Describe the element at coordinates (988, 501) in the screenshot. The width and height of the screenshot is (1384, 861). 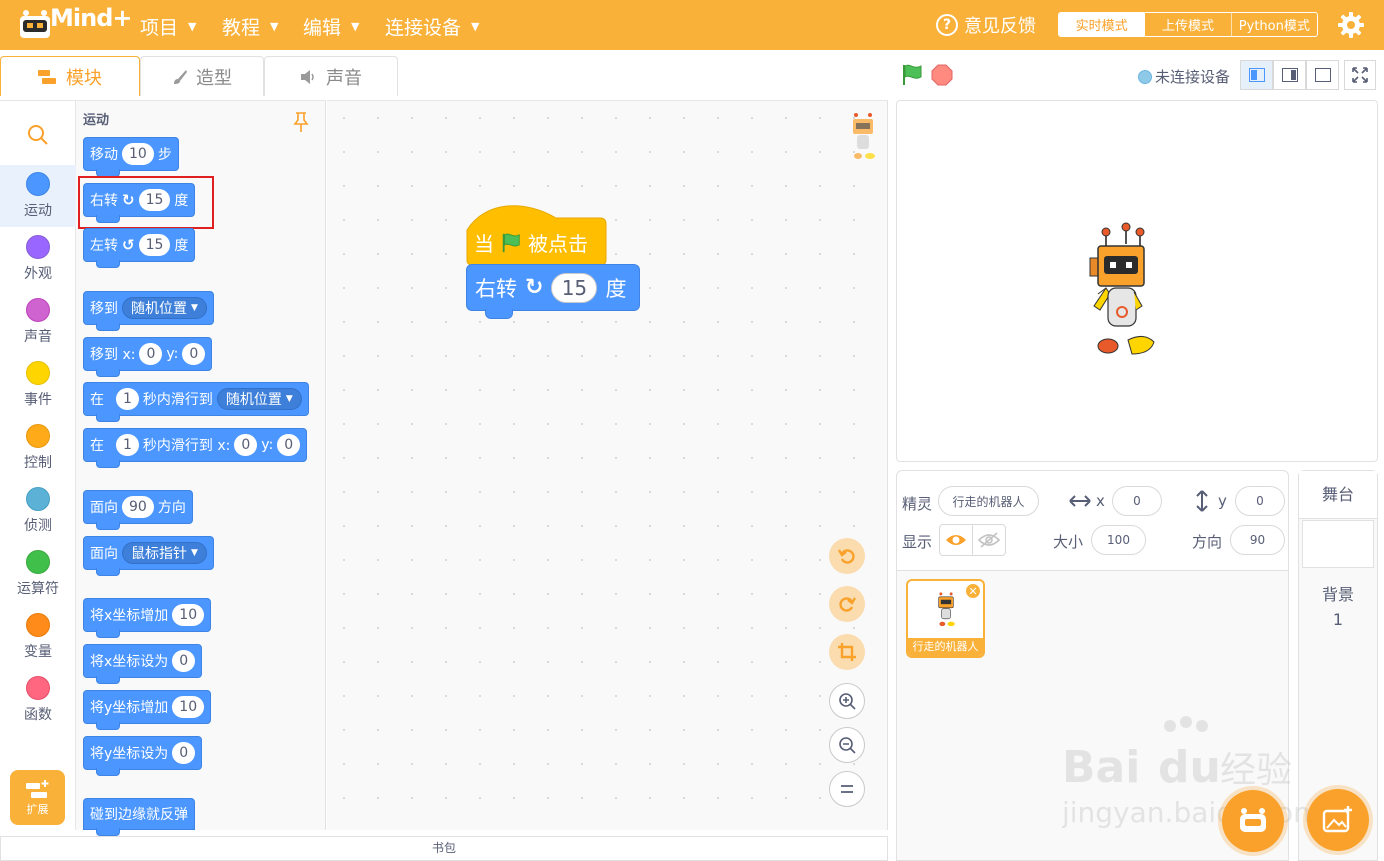
I see `sprite-name-input: 行走的机器人` at that location.